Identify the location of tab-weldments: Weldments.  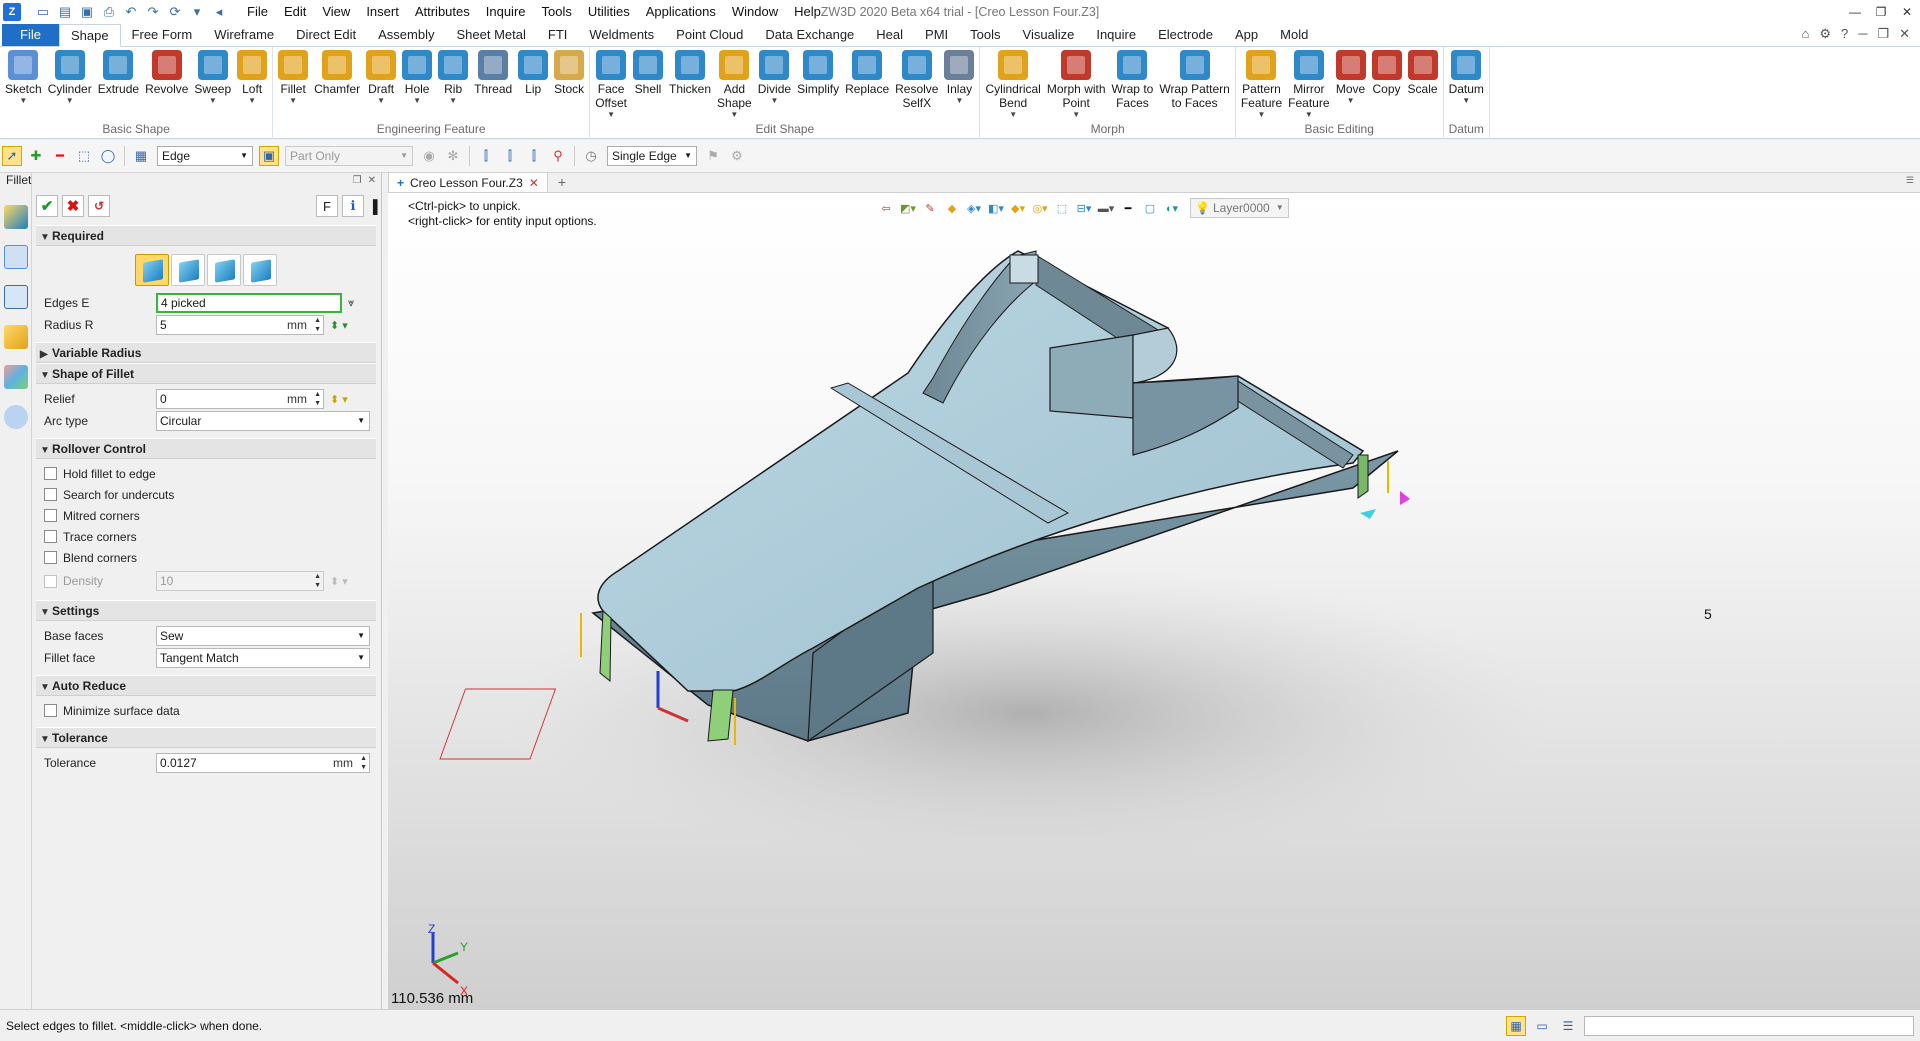
(621, 35).